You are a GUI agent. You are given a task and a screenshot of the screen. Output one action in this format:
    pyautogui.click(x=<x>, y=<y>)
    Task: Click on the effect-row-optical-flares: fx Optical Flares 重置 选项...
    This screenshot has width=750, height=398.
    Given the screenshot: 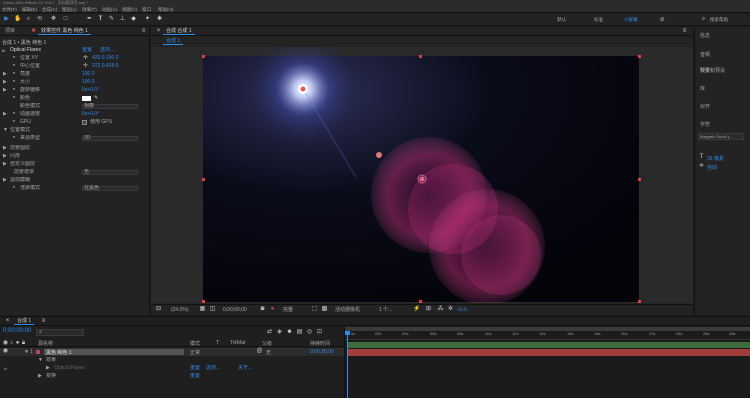 What is the action you would take?
    pyautogui.click(x=75, y=50)
    